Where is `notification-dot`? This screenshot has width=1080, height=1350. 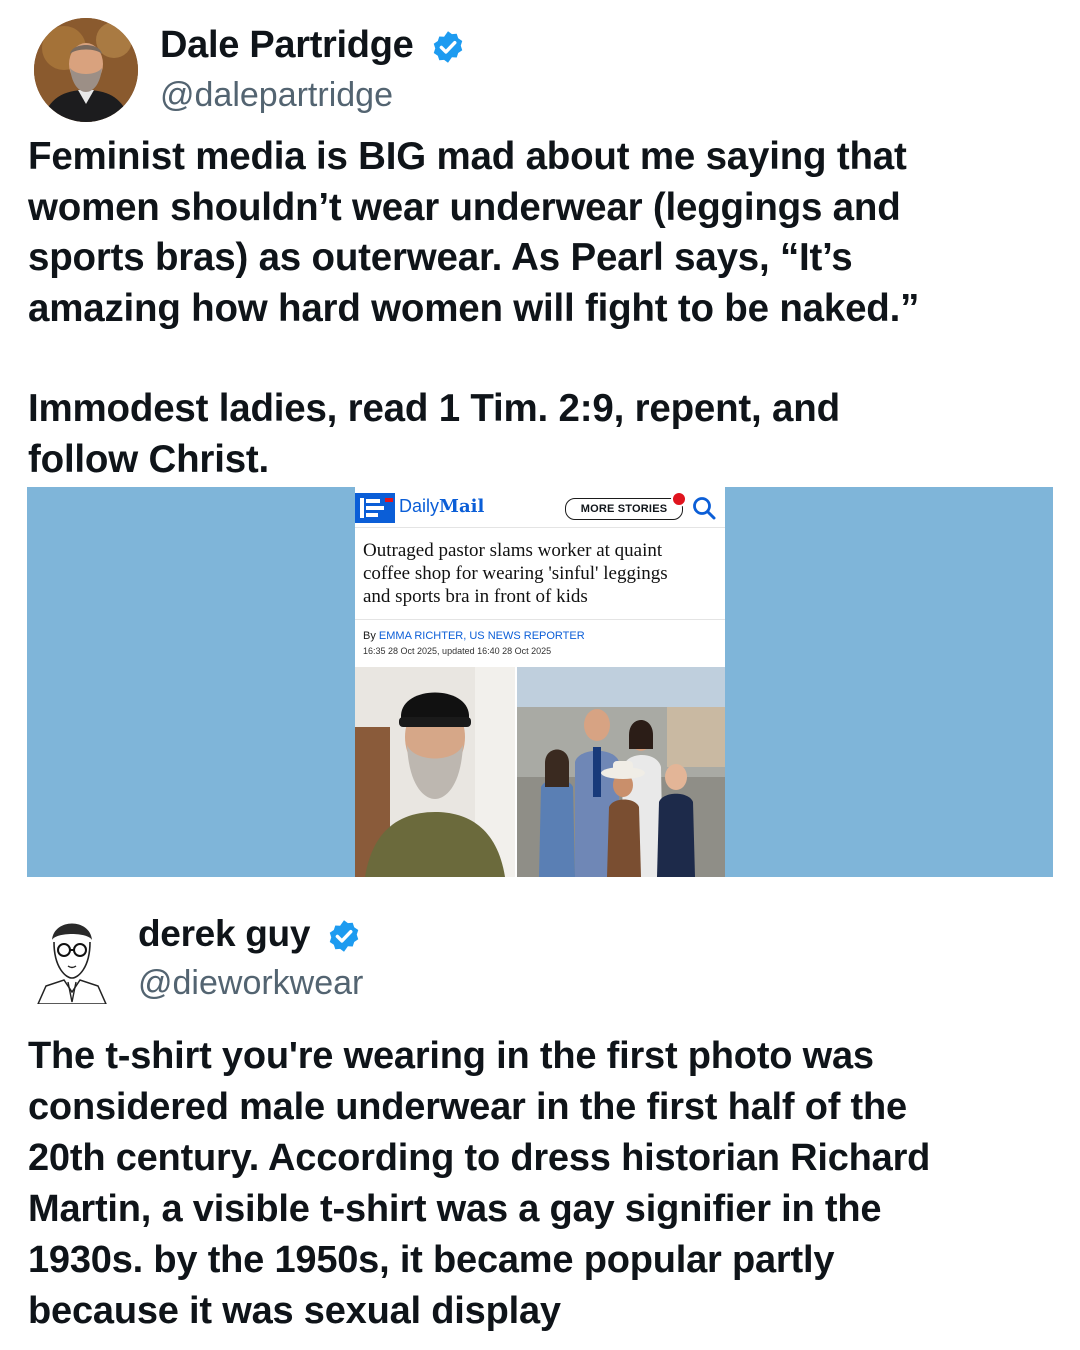 notification-dot is located at coordinates (679, 499).